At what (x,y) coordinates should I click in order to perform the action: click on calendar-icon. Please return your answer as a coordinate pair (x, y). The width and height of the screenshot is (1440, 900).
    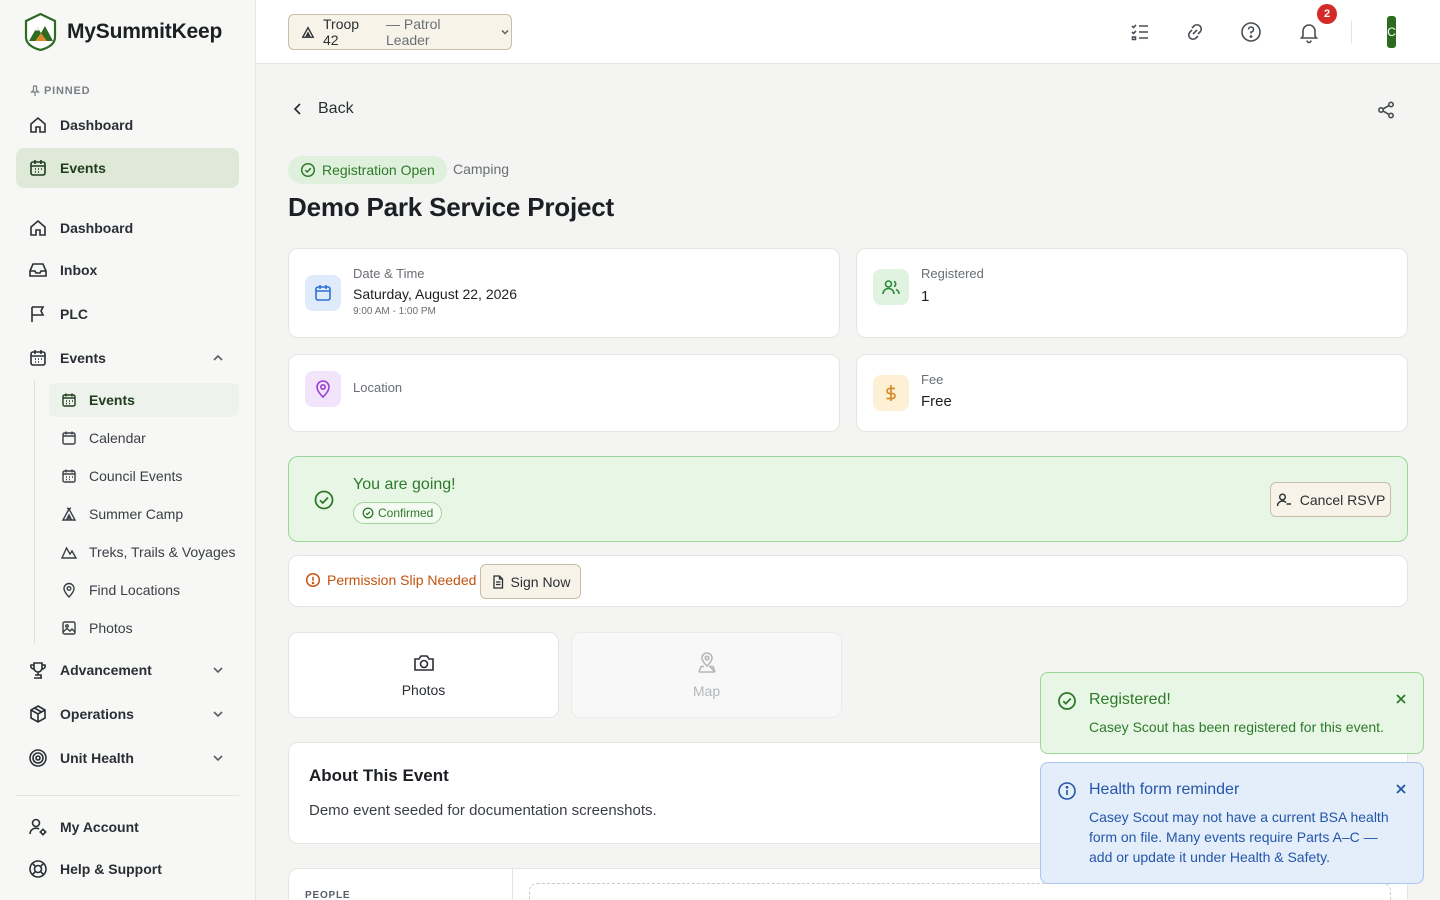
    Looking at the image, I should click on (38, 358).